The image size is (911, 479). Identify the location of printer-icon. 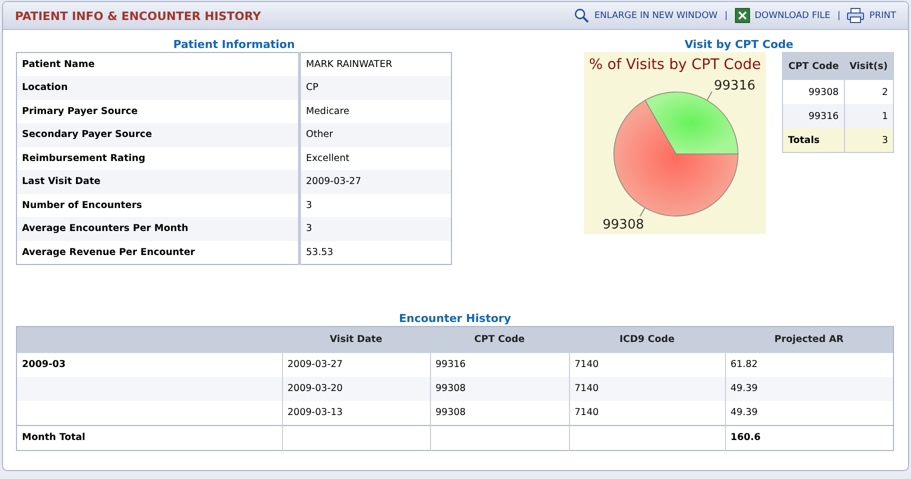
(855, 15).